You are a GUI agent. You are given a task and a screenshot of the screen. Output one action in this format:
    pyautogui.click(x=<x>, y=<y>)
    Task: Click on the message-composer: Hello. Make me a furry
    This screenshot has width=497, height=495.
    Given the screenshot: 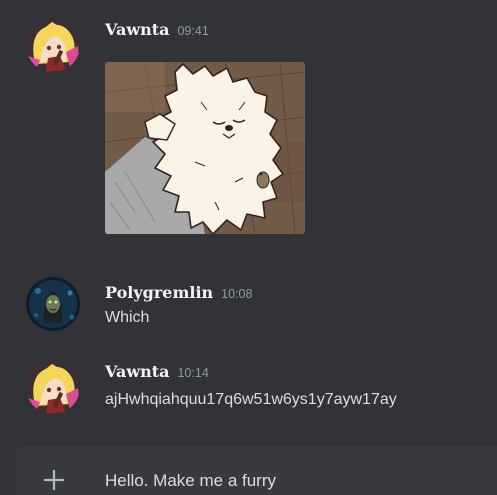 What is the action you would take?
    pyautogui.click(x=256, y=470)
    